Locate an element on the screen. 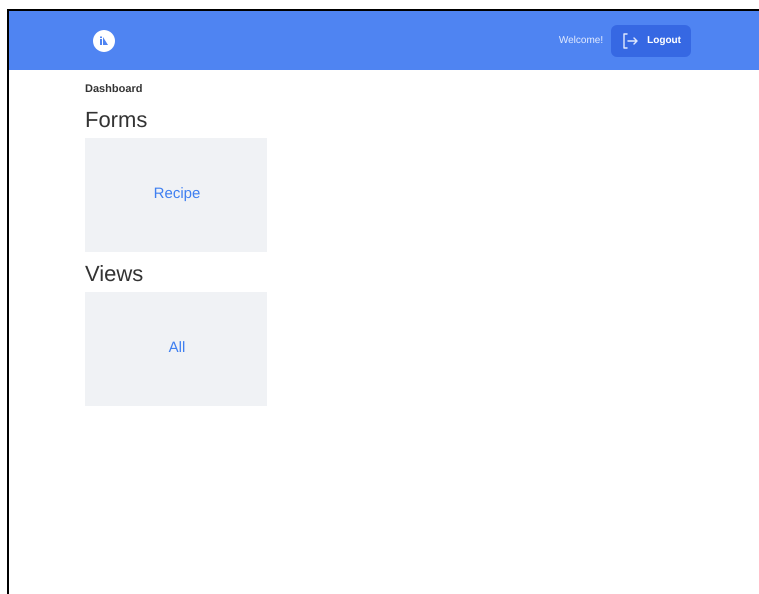 This screenshot has height=594, width=759. logout-icon is located at coordinates (630, 41).